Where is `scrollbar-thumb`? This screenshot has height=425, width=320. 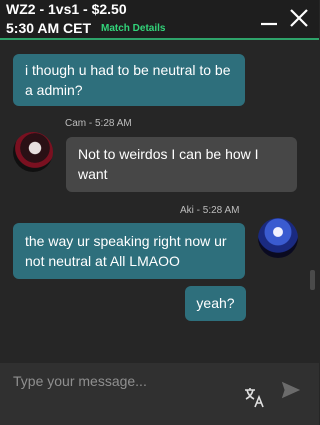
scrollbar-thumb is located at coordinates (312, 280).